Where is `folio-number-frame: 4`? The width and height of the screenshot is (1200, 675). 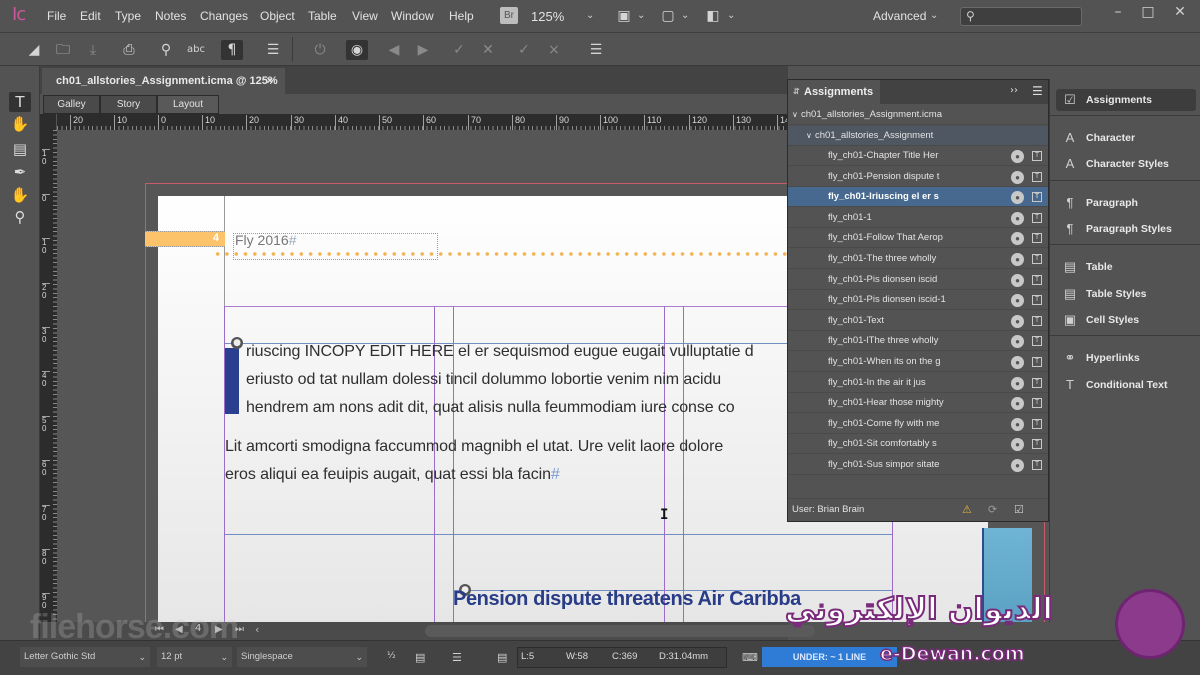
folio-number-frame: 4 is located at coordinates (185, 239).